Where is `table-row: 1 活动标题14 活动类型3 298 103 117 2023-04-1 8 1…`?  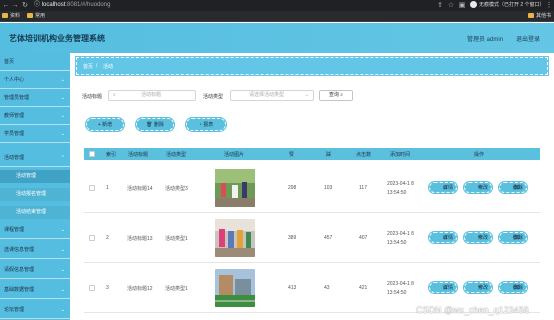
table-row: 1 活动标题14 活动类型3 298 103 117 2023-04-1 8 1… is located at coordinates (312, 188).